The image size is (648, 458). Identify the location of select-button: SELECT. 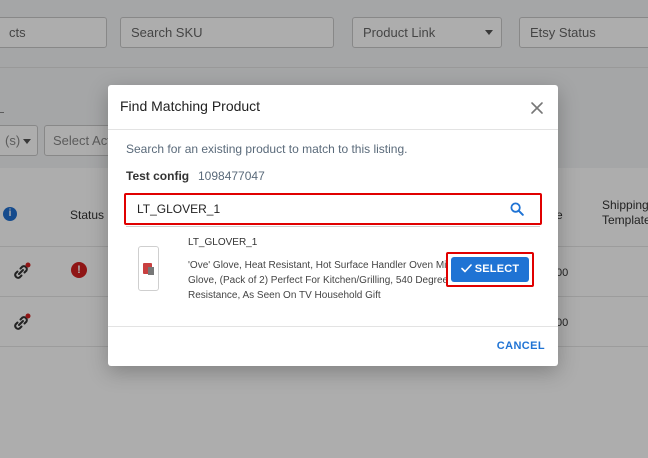
(490, 269).